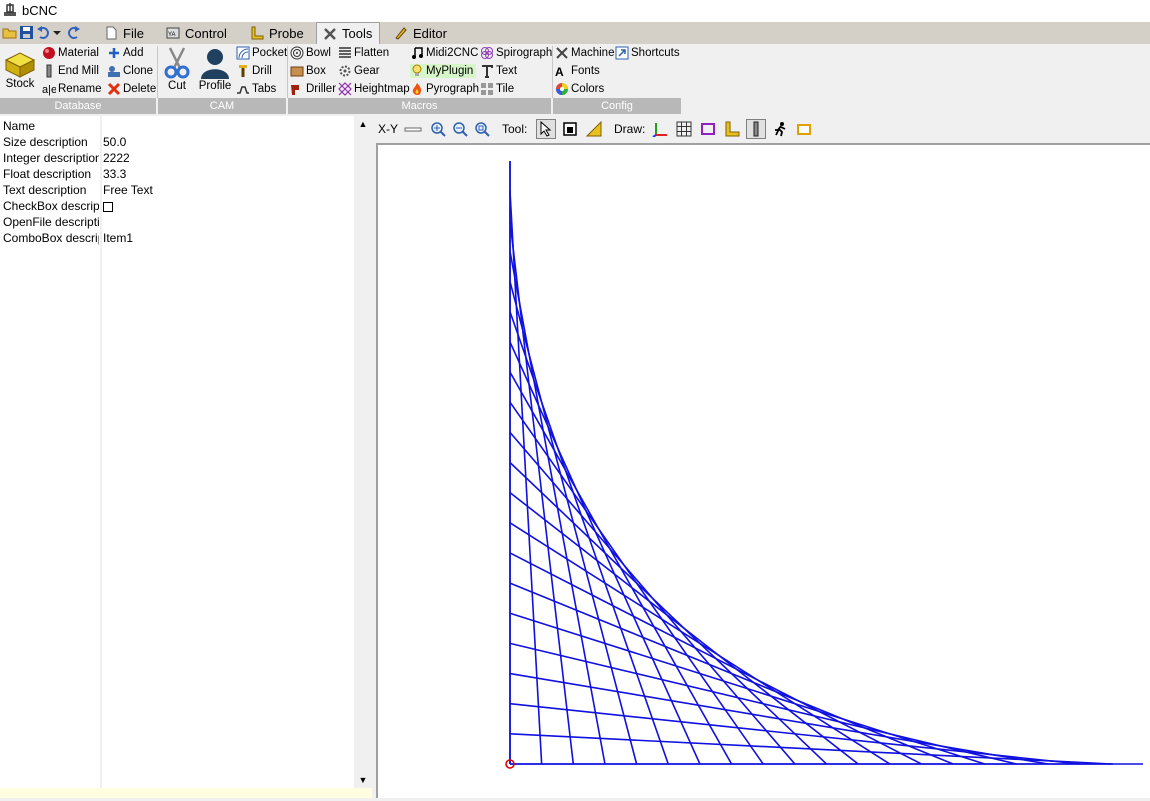 This screenshot has height=801, width=1150. What do you see at coordinates (577, 71) in the screenshot?
I see `fonts-button: A Fonts` at bounding box center [577, 71].